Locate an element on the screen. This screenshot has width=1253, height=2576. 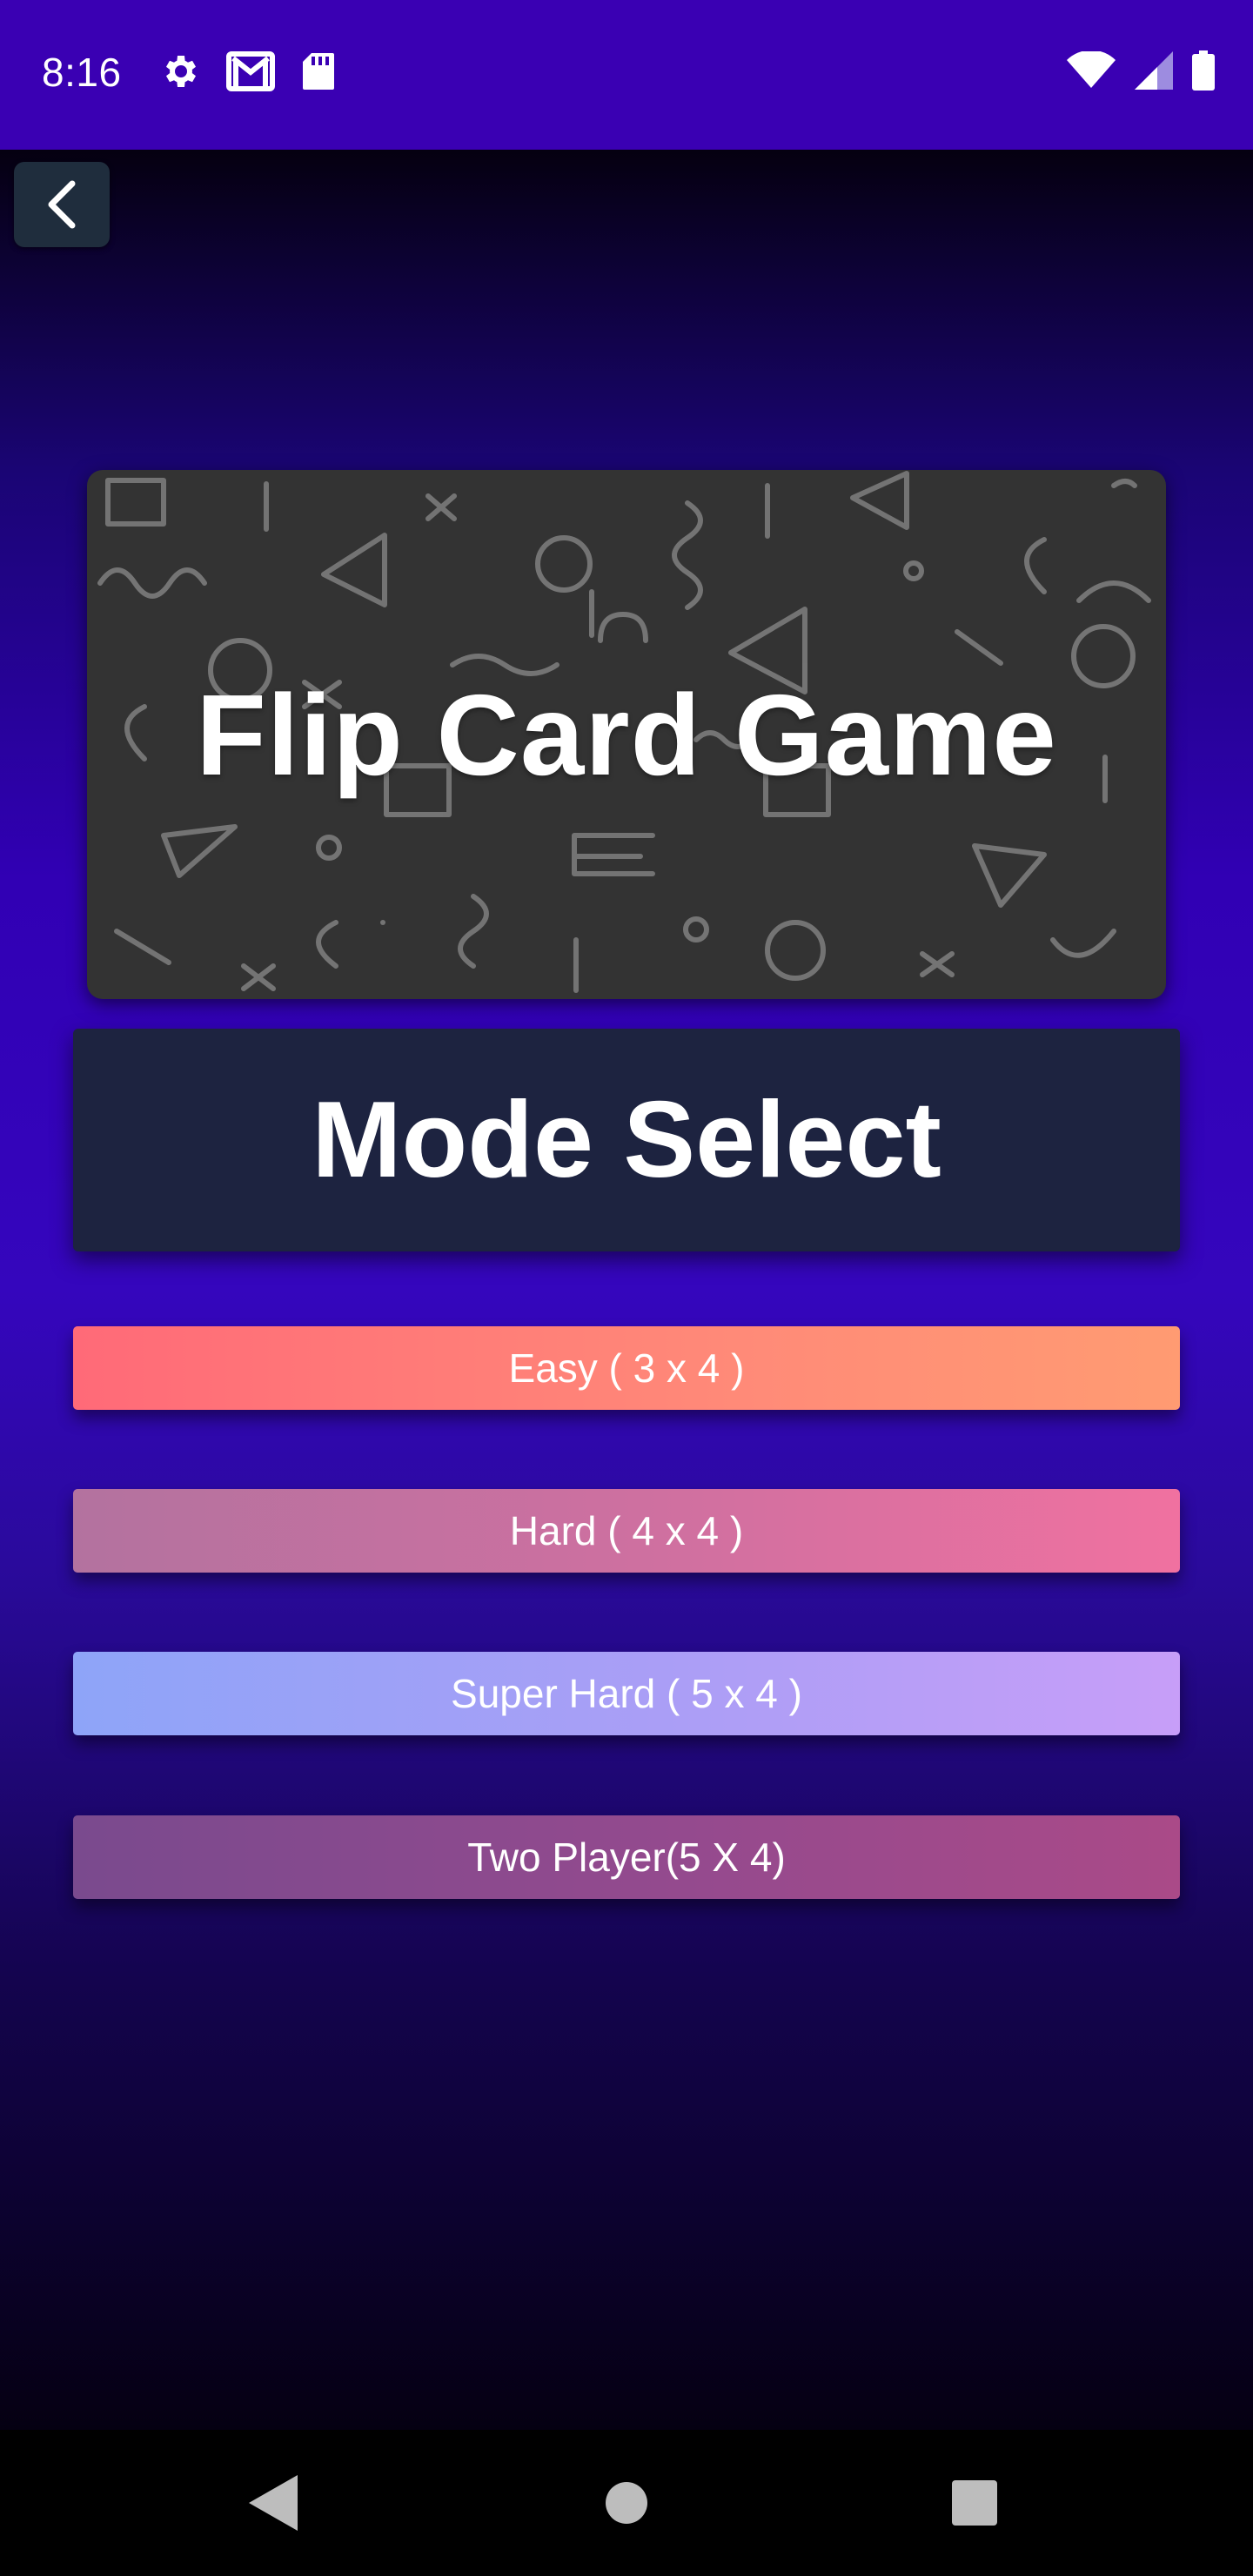
hard-mode-label: Hard ( 4 x 4 ) is located at coordinates (626, 1531).